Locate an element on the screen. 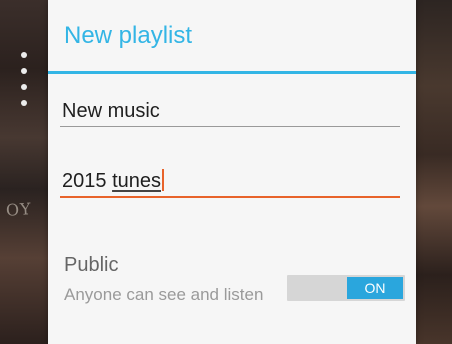  name-field-underline is located at coordinates (230, 126).